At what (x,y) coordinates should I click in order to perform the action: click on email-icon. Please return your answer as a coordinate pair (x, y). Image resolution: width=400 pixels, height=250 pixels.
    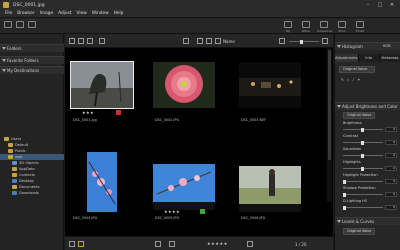
    Looking at the image, I should click on (360, 24).